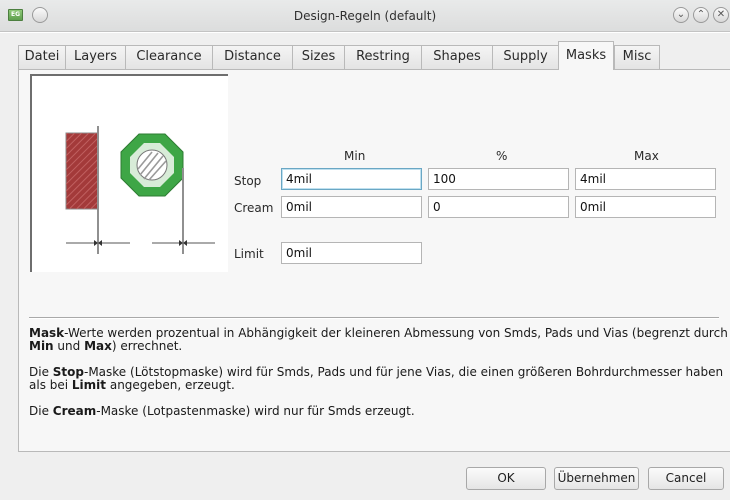  I want to click on minimize-button: ⌄, so click(681, 15).